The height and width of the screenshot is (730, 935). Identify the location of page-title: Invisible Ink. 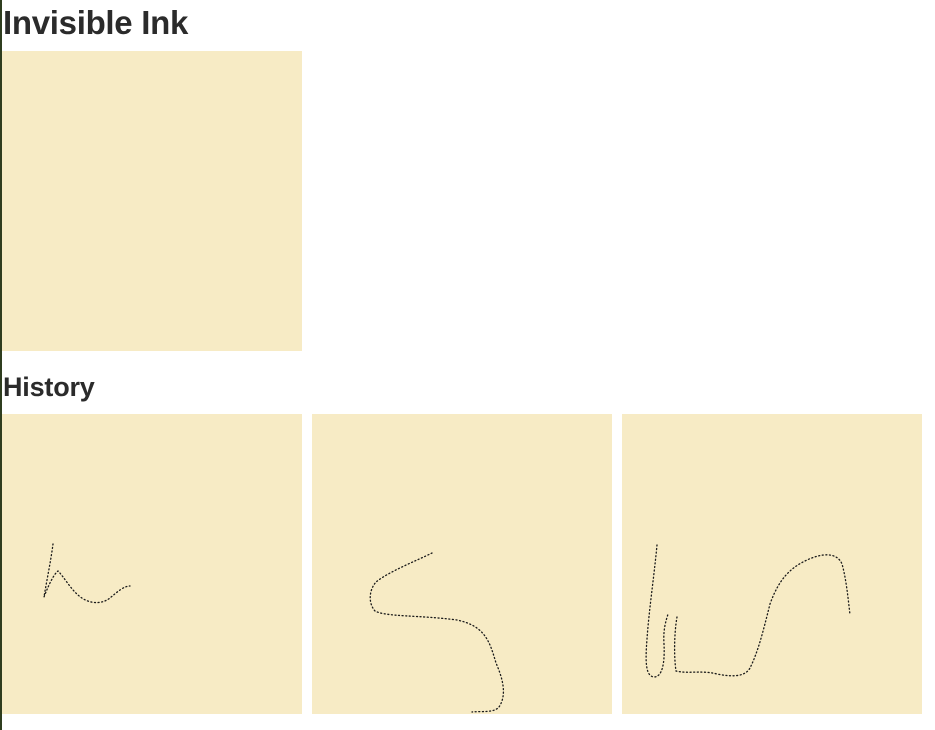
(95, 22).